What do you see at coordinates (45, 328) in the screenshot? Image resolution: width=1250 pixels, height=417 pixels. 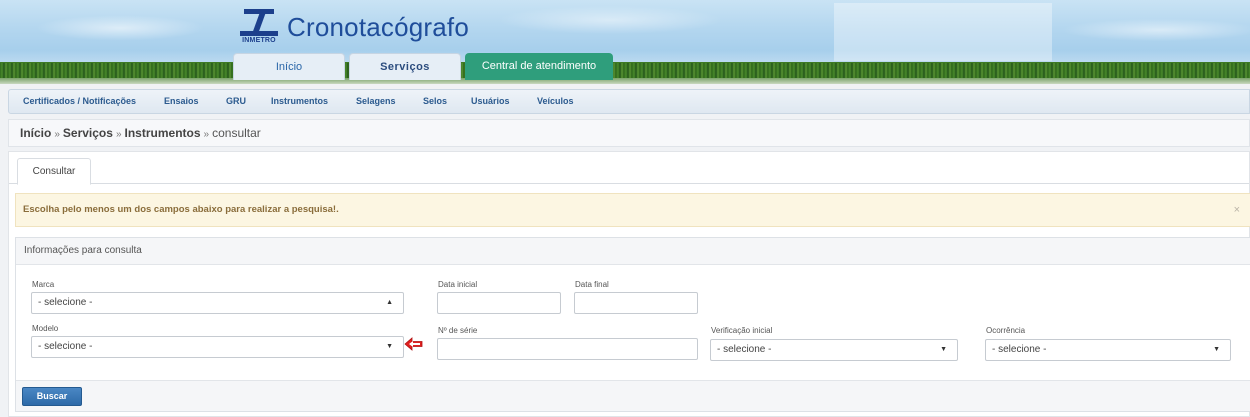 I see `modelo-label: Modelo` at bounding box center [45, 328].